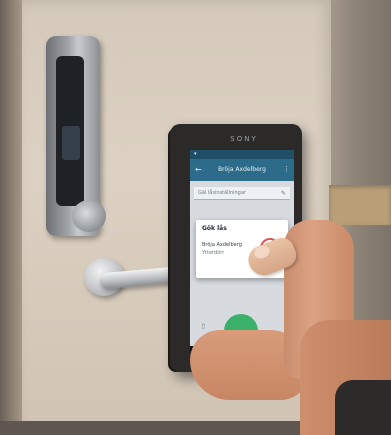 The width and height of the screenshot is (391, 435). Describe the element at coordinates (203, 326) in the screenshot. I see `share-icon: ⇧` at that location.